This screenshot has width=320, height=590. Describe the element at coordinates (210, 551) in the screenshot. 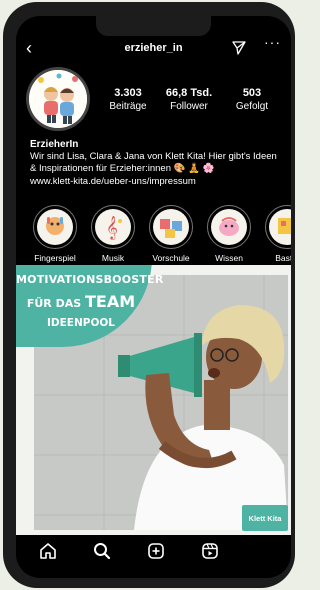

I see `reels-icon` at that location.